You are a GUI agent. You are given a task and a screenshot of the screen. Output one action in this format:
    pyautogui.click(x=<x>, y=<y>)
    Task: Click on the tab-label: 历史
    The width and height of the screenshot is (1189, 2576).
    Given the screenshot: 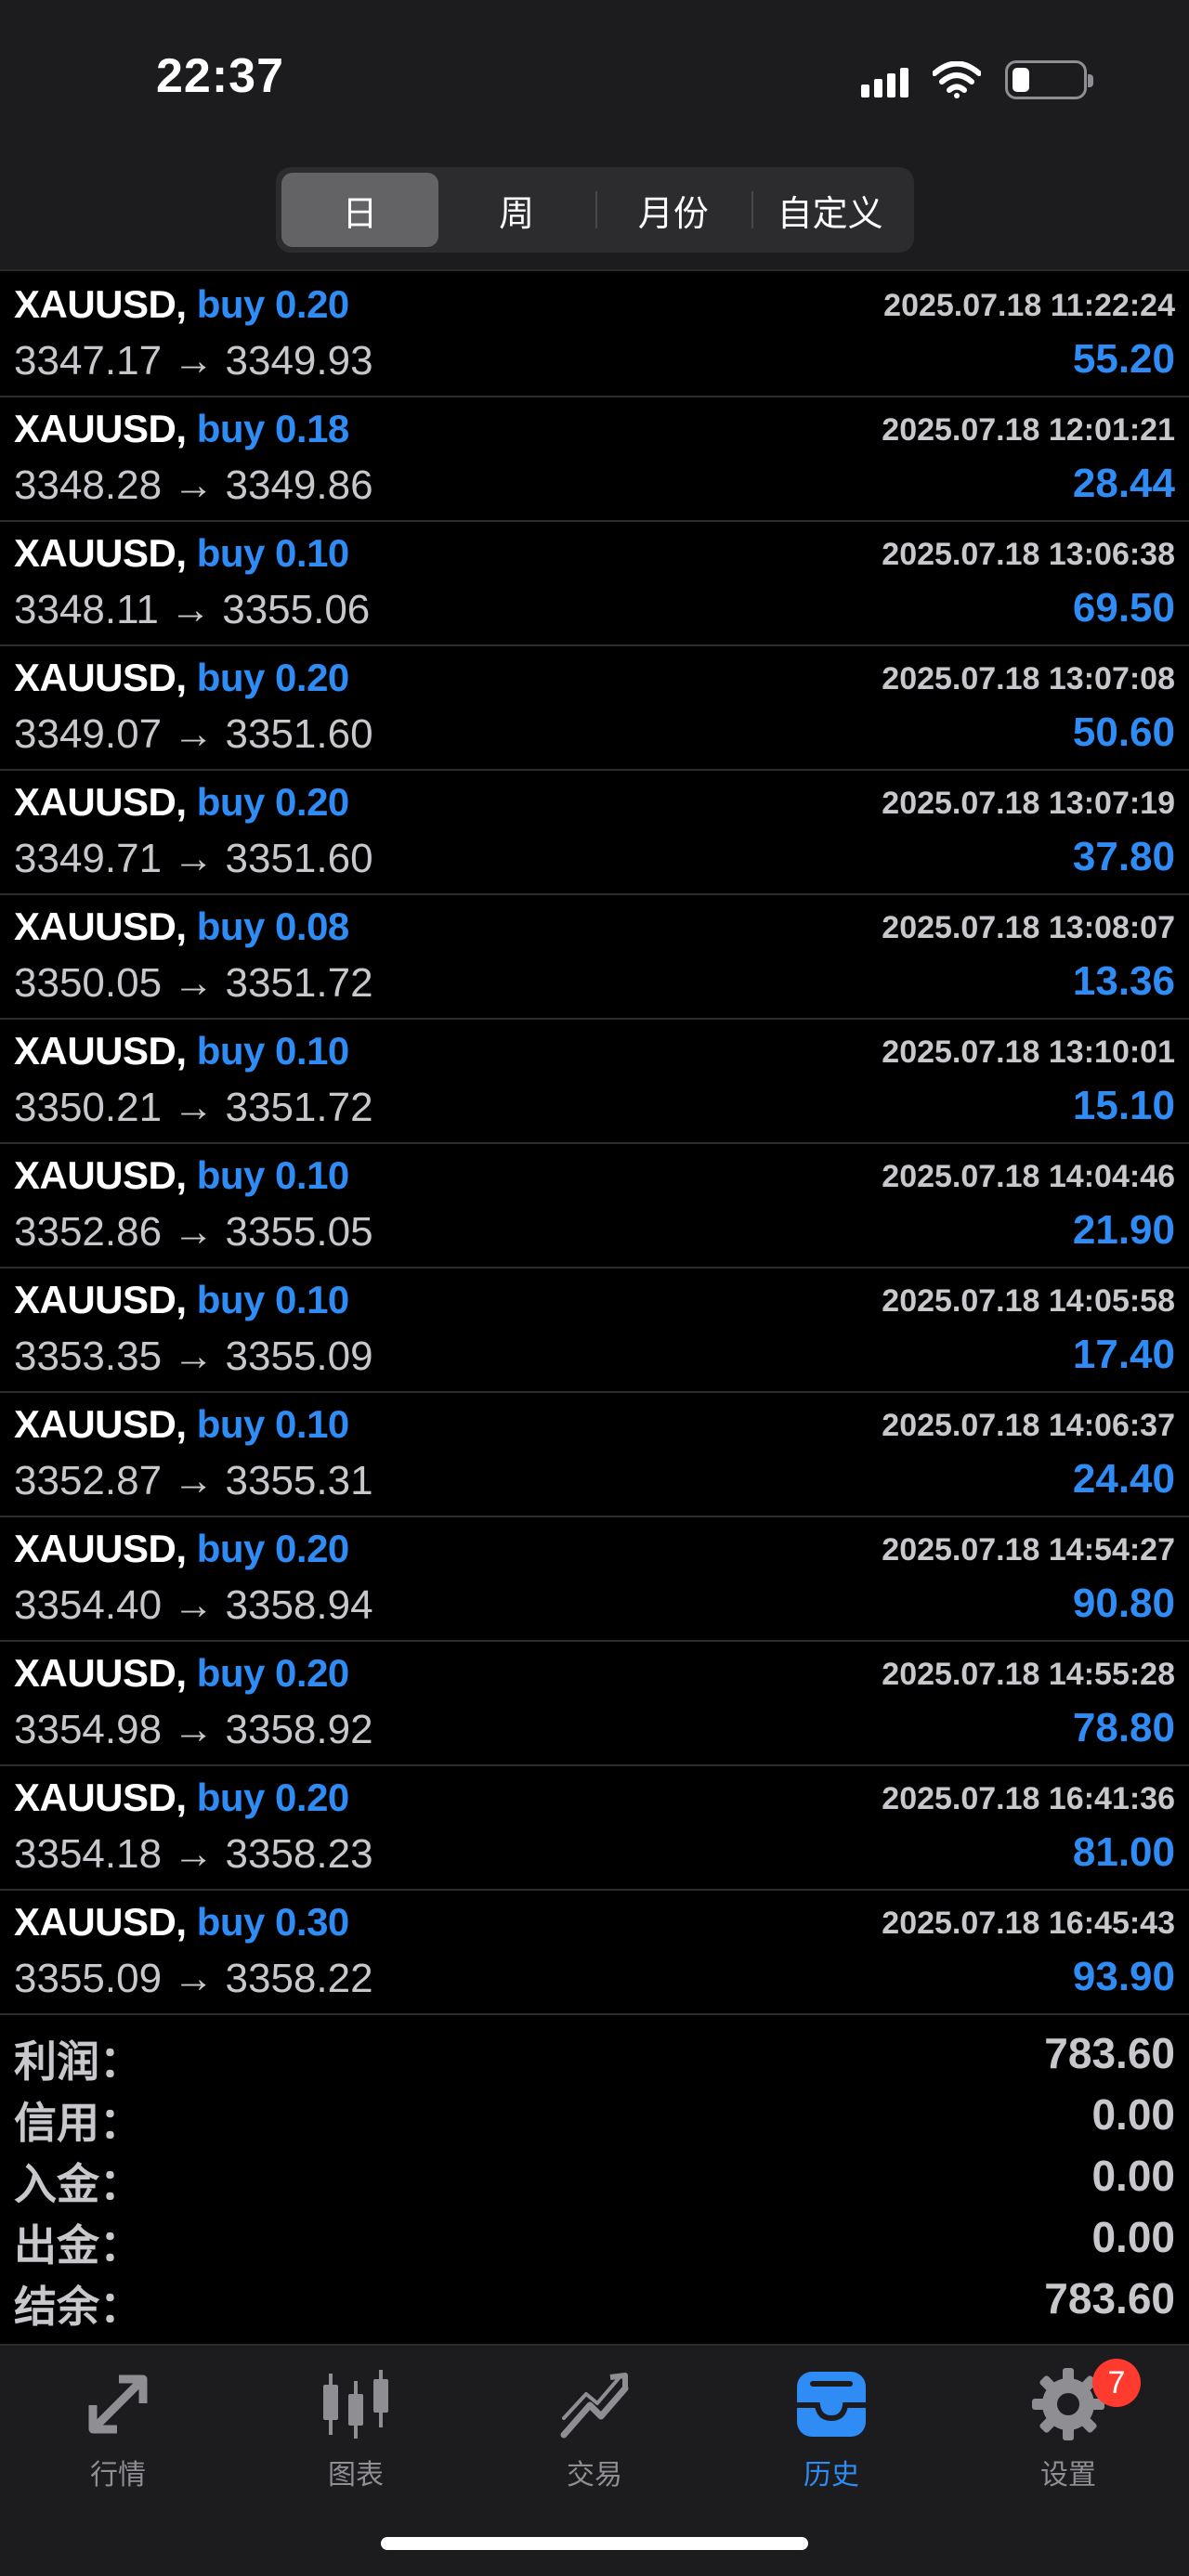 What is the action you would take?
    pyautogui.click(x=831, y=2475)
    